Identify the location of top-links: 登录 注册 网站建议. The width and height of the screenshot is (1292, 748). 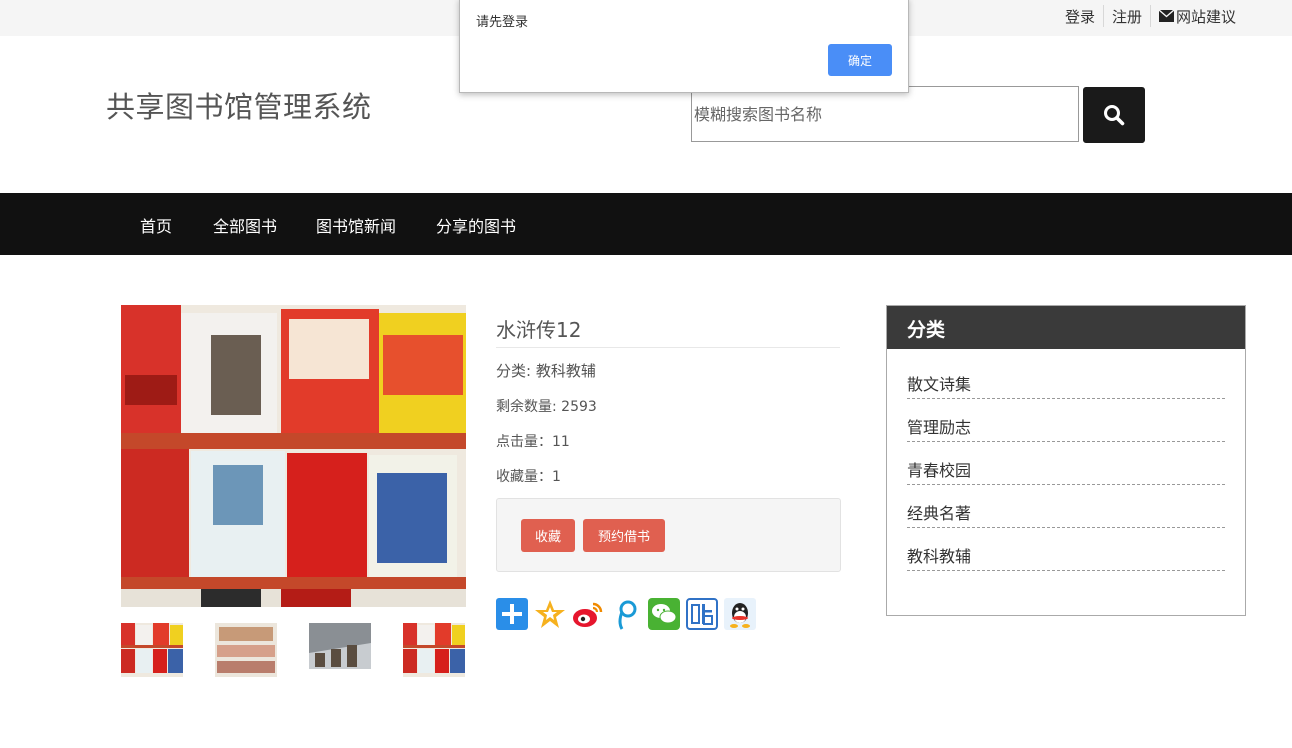
(1150, 16).